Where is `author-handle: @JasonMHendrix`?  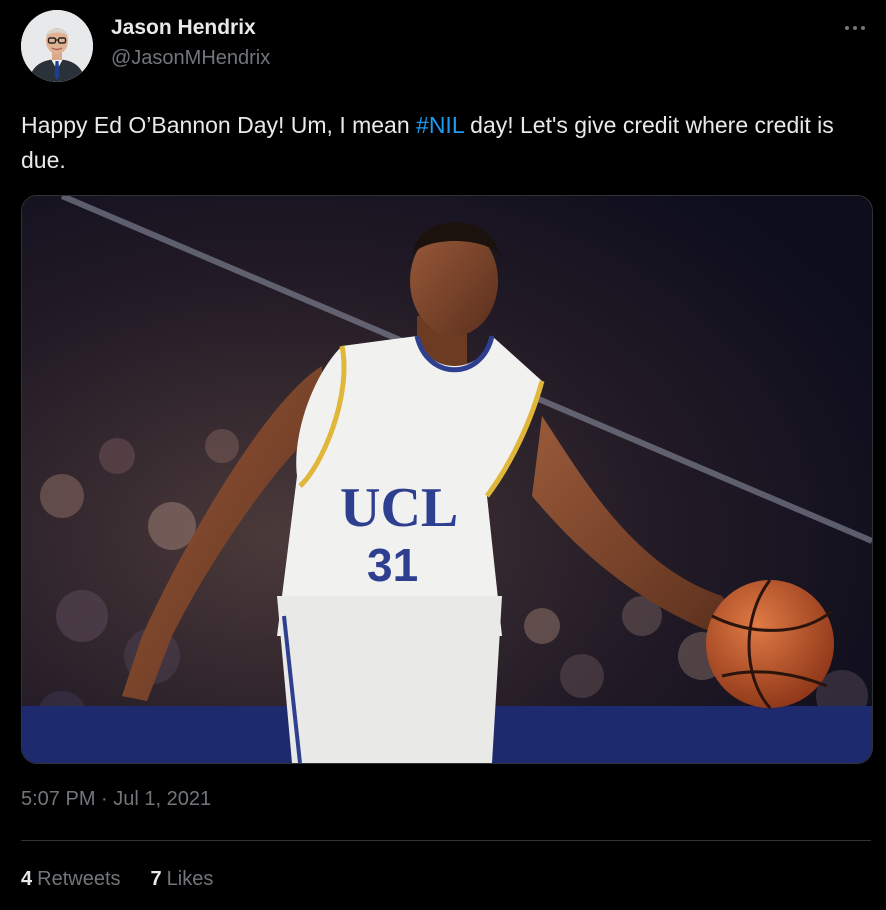 author-handle: @JasonMHendrix is located at coordinates (190, 58).